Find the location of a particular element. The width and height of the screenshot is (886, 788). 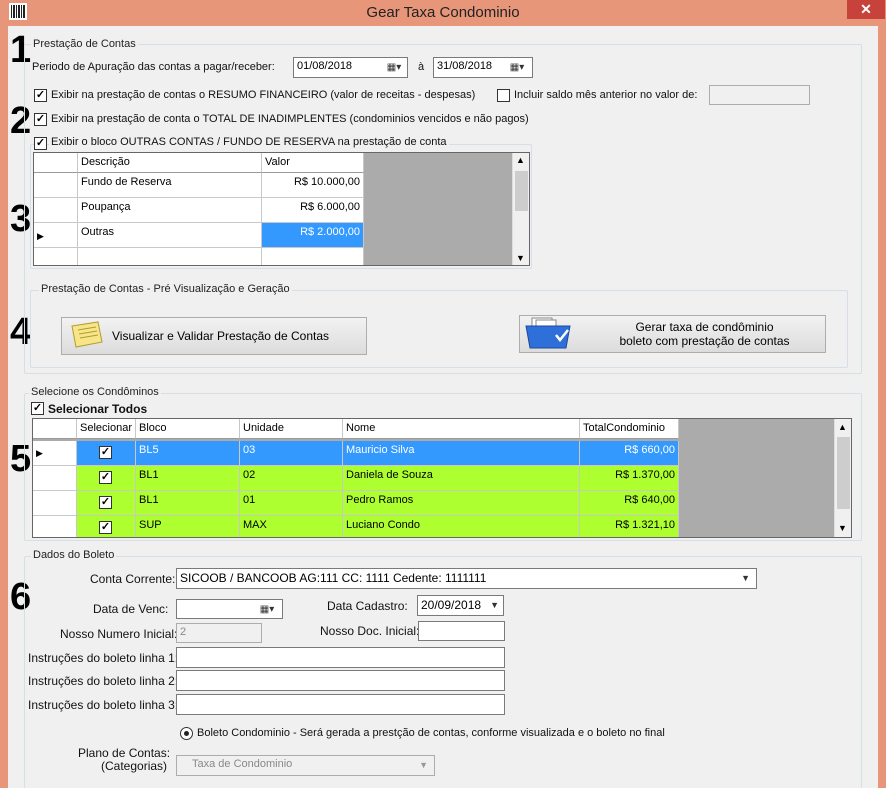

cell-valor is located at coordinates (313, 256).